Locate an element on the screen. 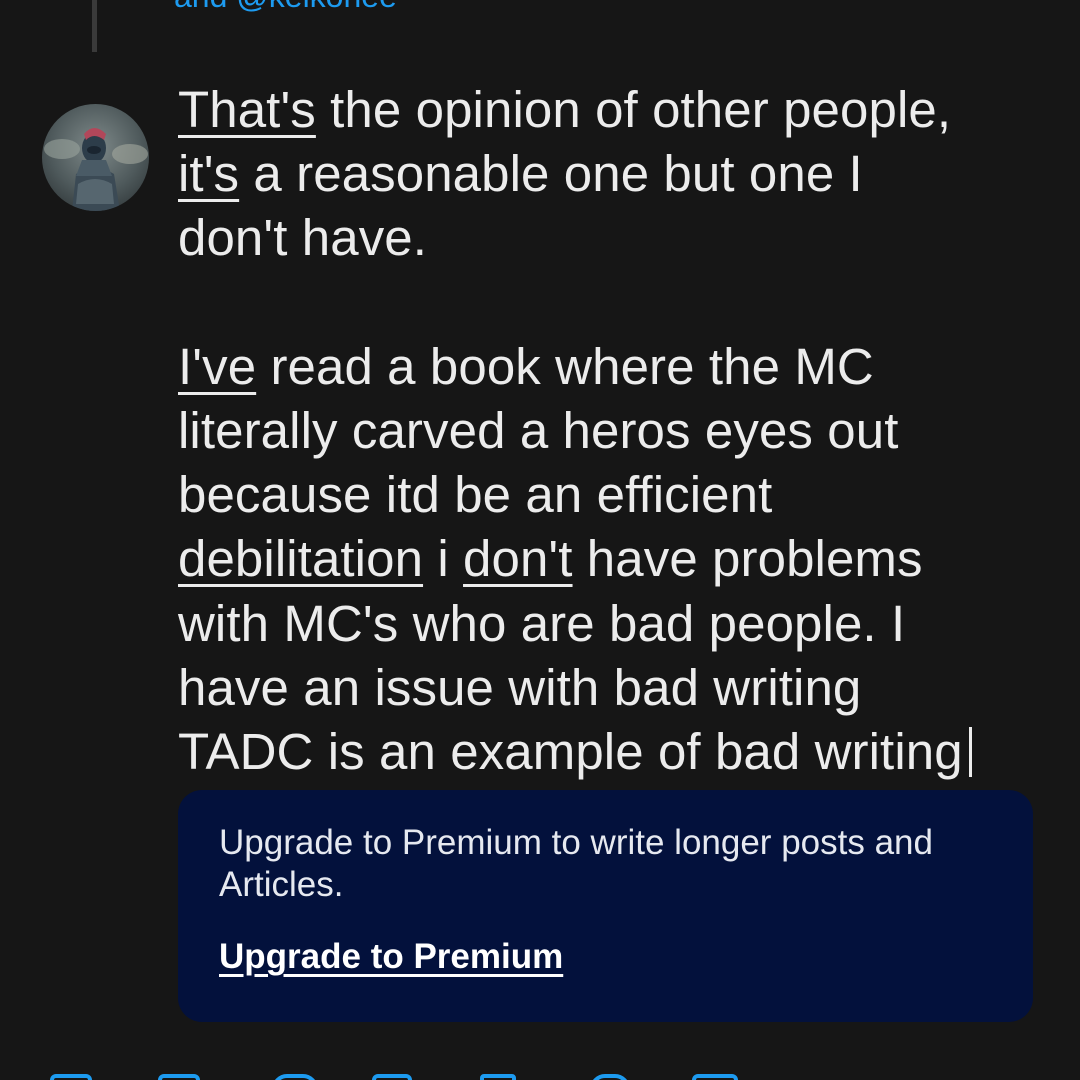 The width and height of the screenshot is (1080, 1080). compose-text-line: TADC is an example of bad writing is located at coordinates (618, 752).